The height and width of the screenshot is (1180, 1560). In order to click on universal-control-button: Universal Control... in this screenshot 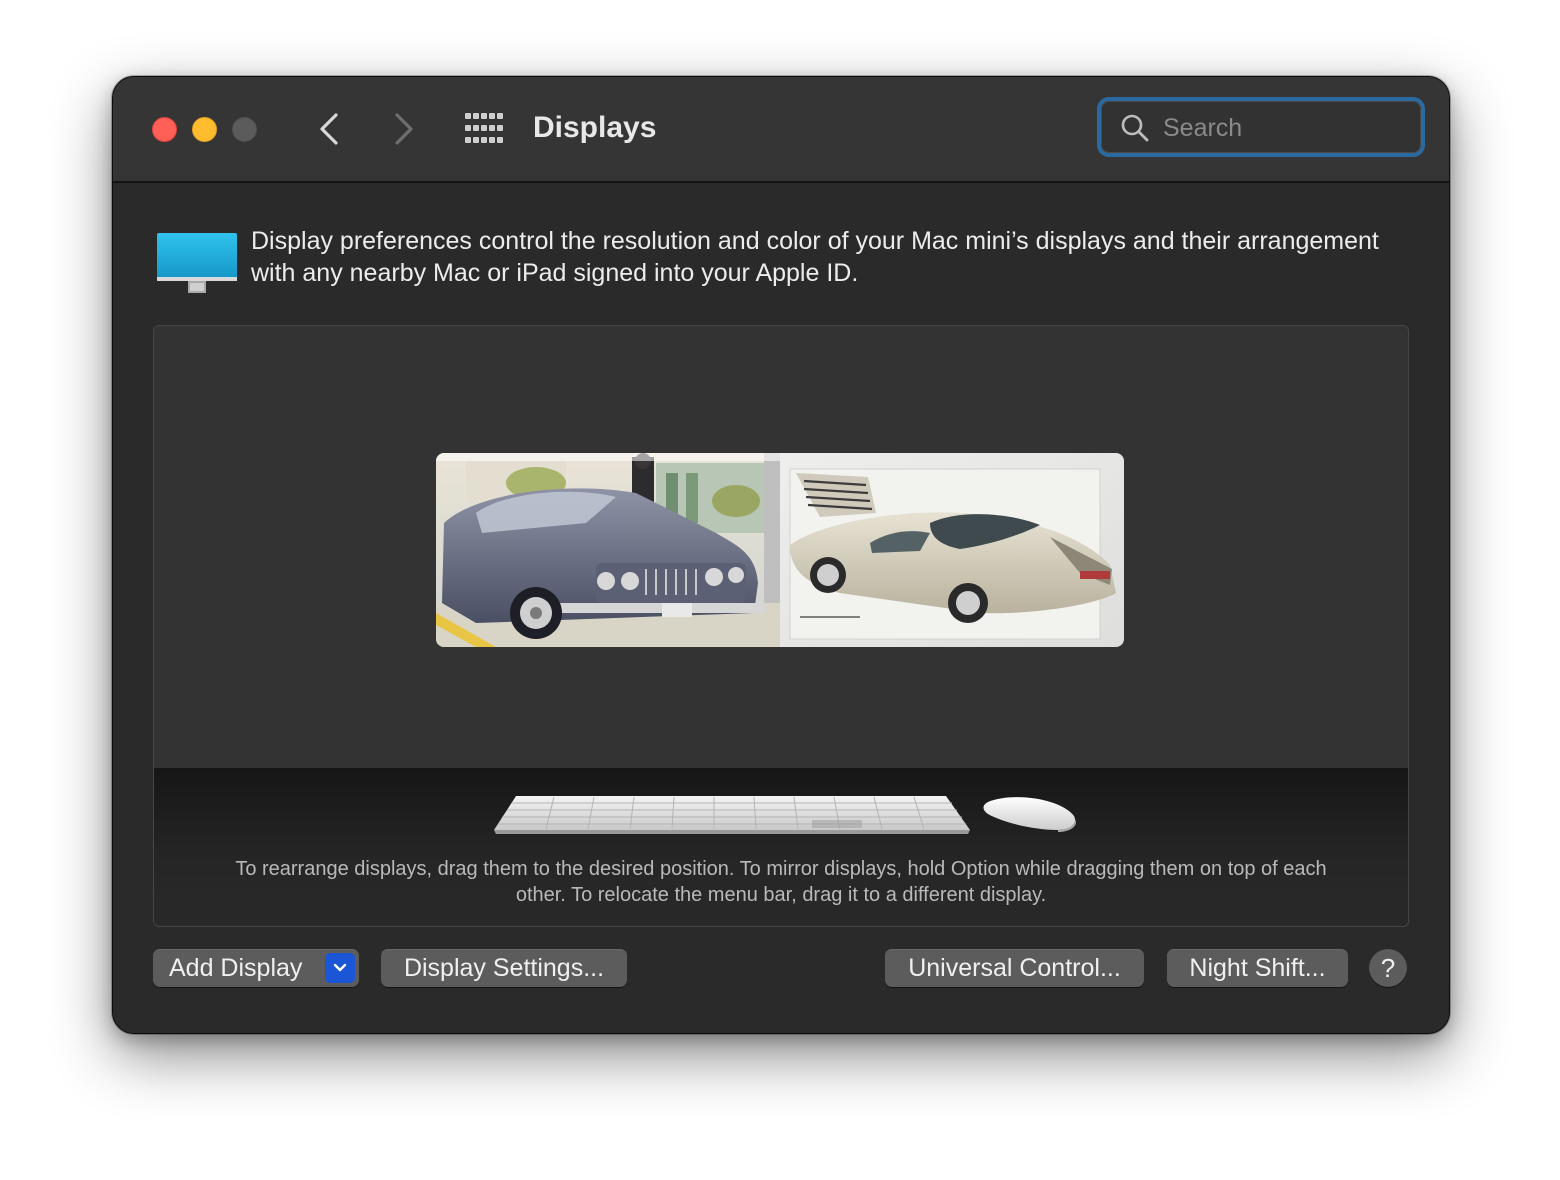, I will do `click(1014, 968)`.